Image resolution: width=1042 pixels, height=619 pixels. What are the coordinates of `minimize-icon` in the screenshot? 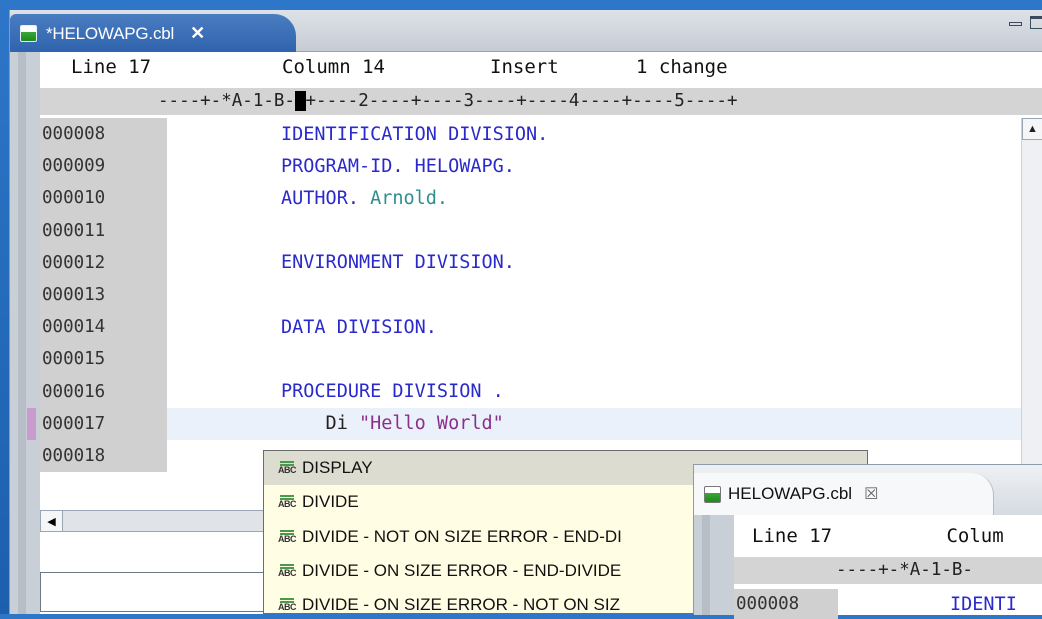 It's located at (1015, 24).